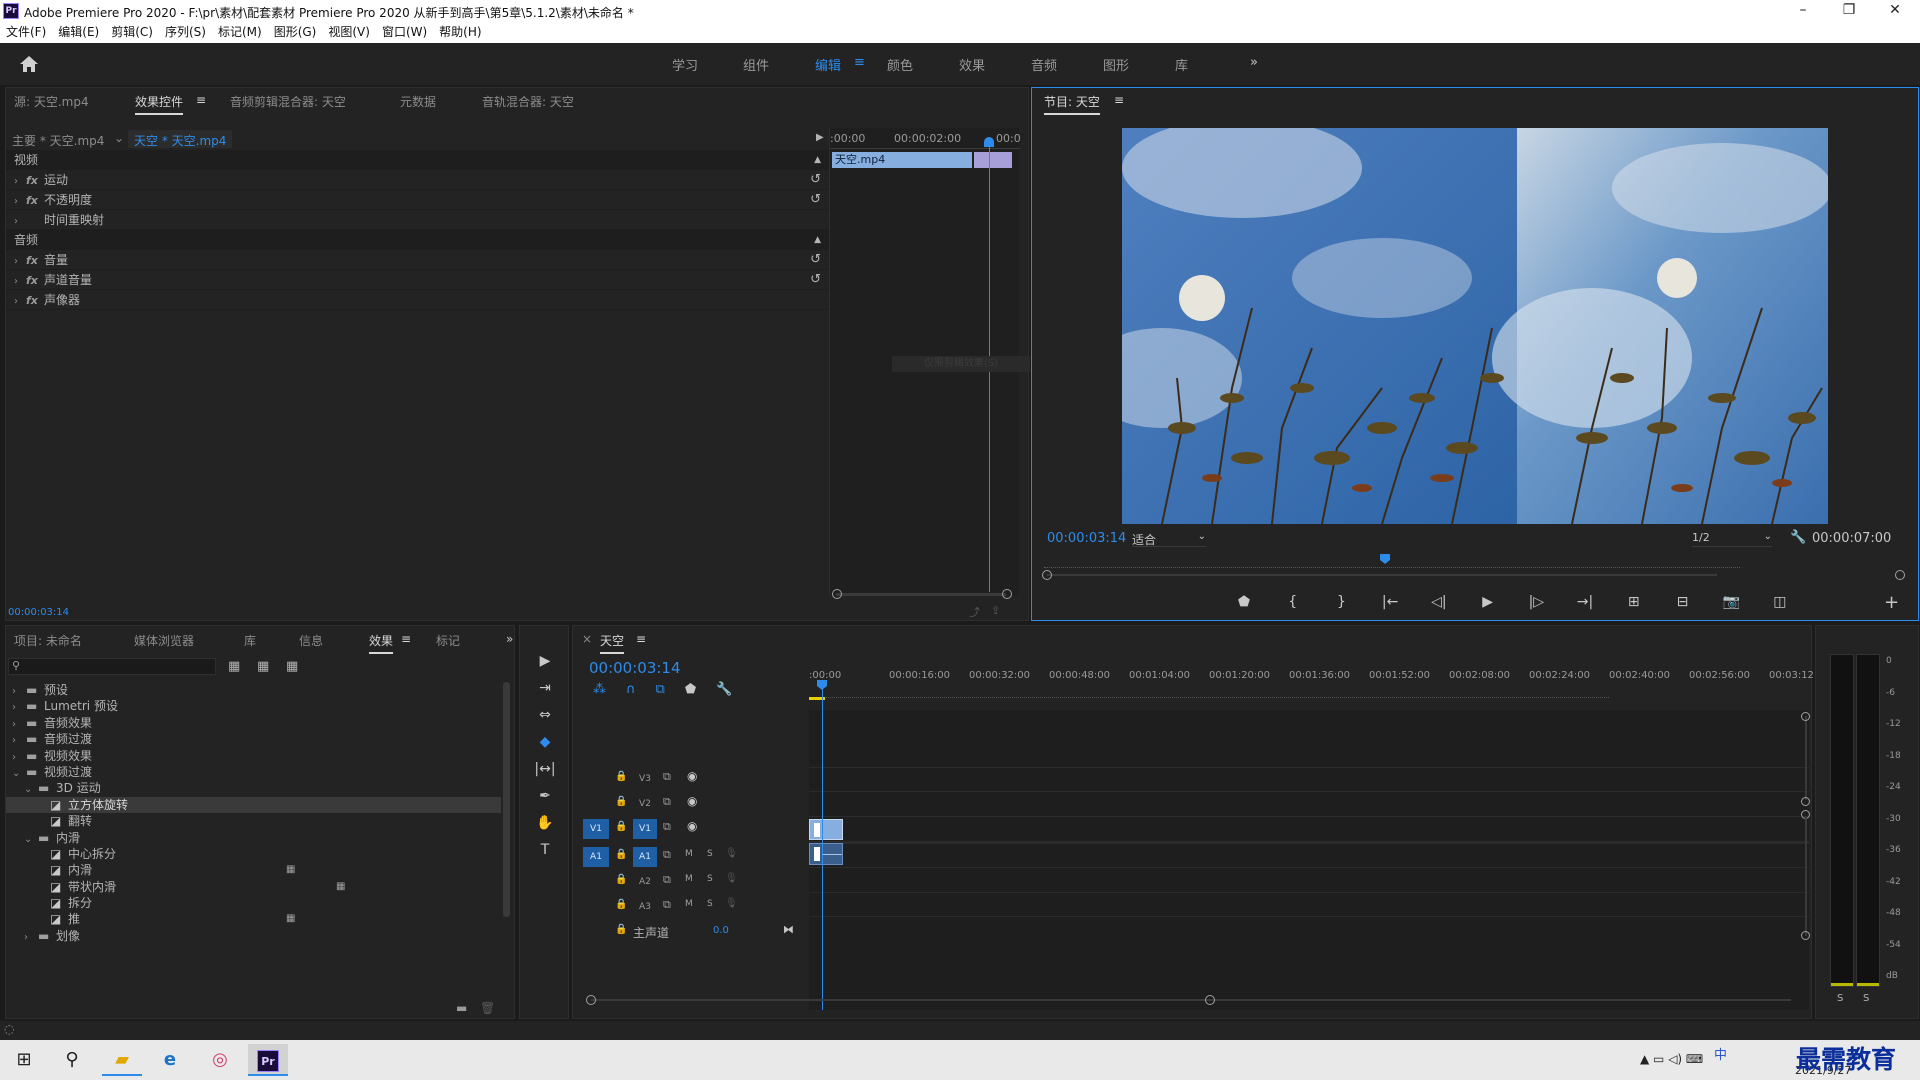 The image size is (1920, 1080). I want to click on tree-folder: ⌄ ▬ 3D 运动, so click(253, 788).